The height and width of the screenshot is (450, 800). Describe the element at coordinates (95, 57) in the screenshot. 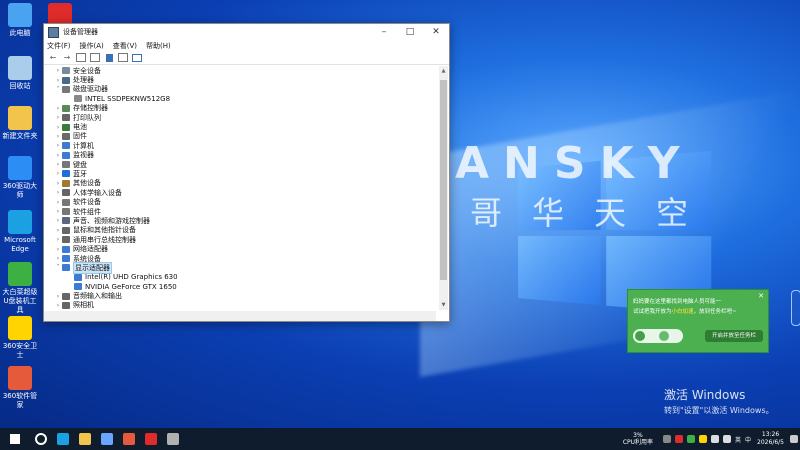

I see `list-button` at that location.